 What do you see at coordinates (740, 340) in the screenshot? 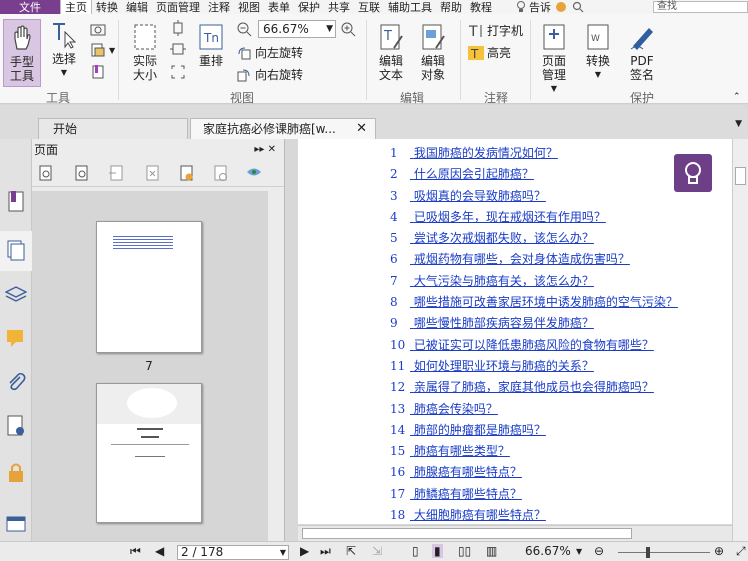
I see `document-scrollbar` at bounding box center [740, 340].